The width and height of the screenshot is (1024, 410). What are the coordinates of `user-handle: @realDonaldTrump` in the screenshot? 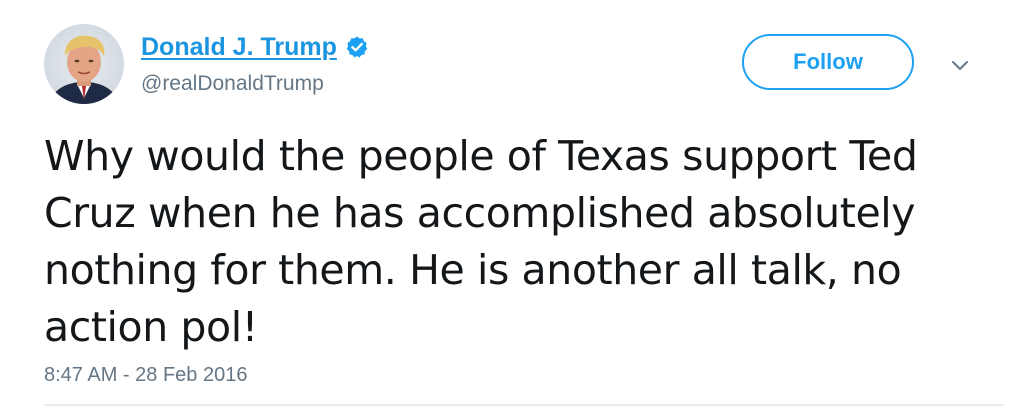 It's located at (232, 84).